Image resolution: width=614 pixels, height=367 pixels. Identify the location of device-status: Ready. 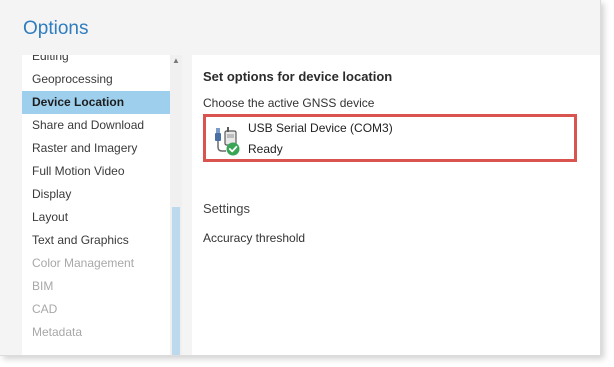
(265, 149).